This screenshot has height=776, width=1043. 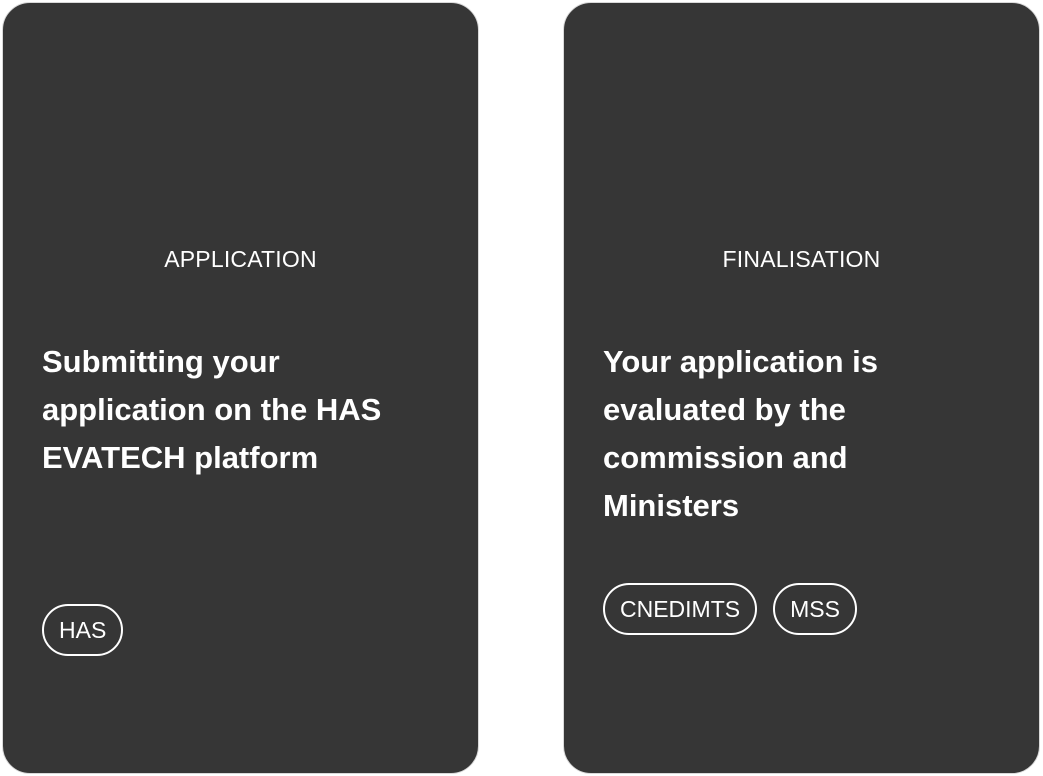 What do you see at coordinates (680, 609) in the screenshot?
I see `tag-cnedimts: CNEDIMTS` at bounding box center [680, 609].